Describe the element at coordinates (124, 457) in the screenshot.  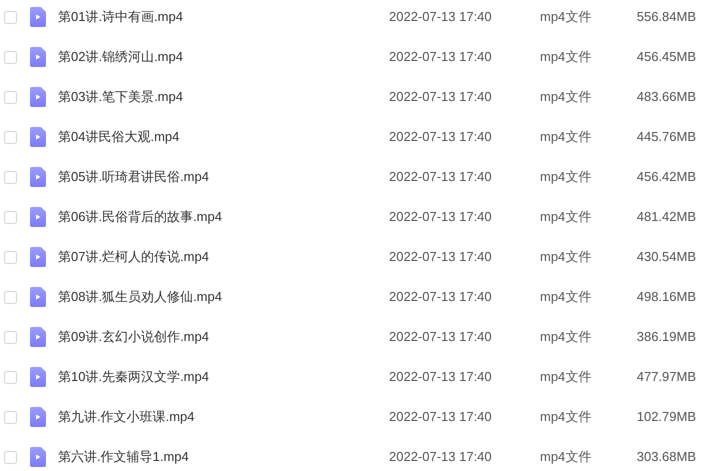
I see `file-name: 第六讲.作文辅导1.mp4` at that location.